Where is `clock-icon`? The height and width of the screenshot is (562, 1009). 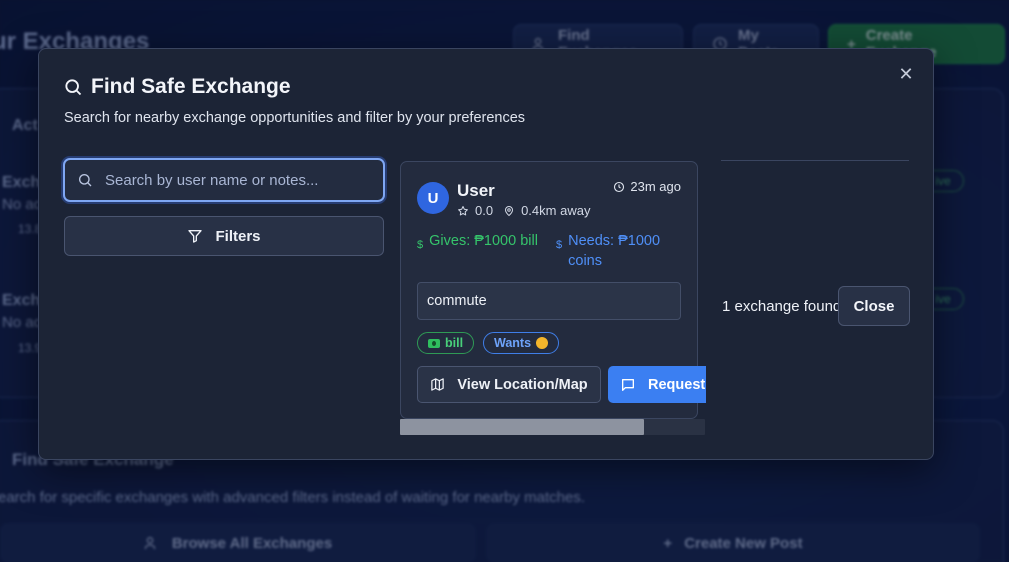 clock-icon is located at coordinates (619, 187).